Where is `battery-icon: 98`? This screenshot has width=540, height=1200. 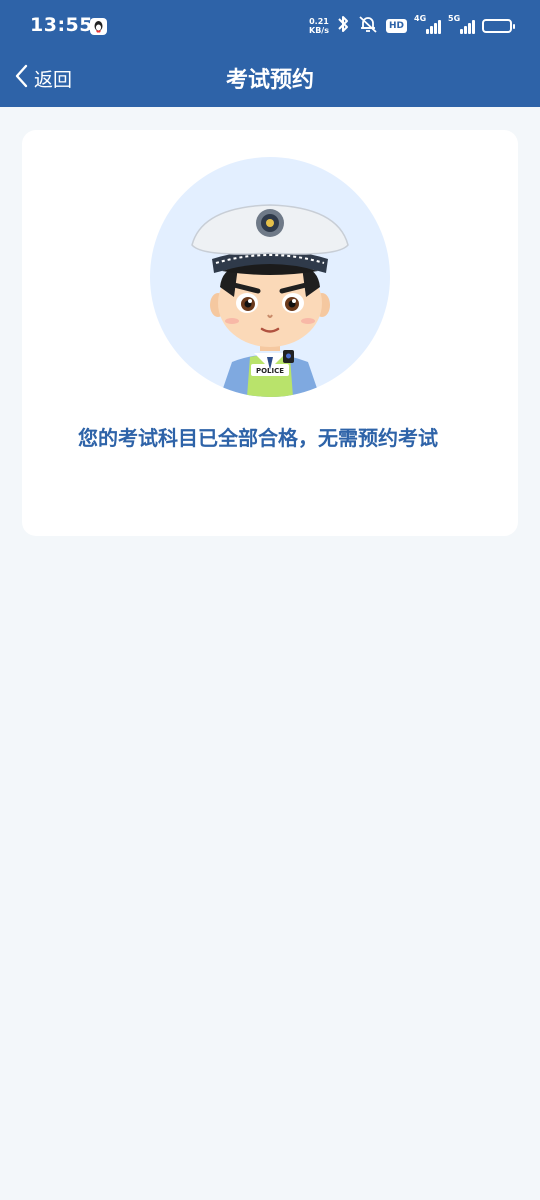
battery-icon: 98 is located at coordinates (498, 26).